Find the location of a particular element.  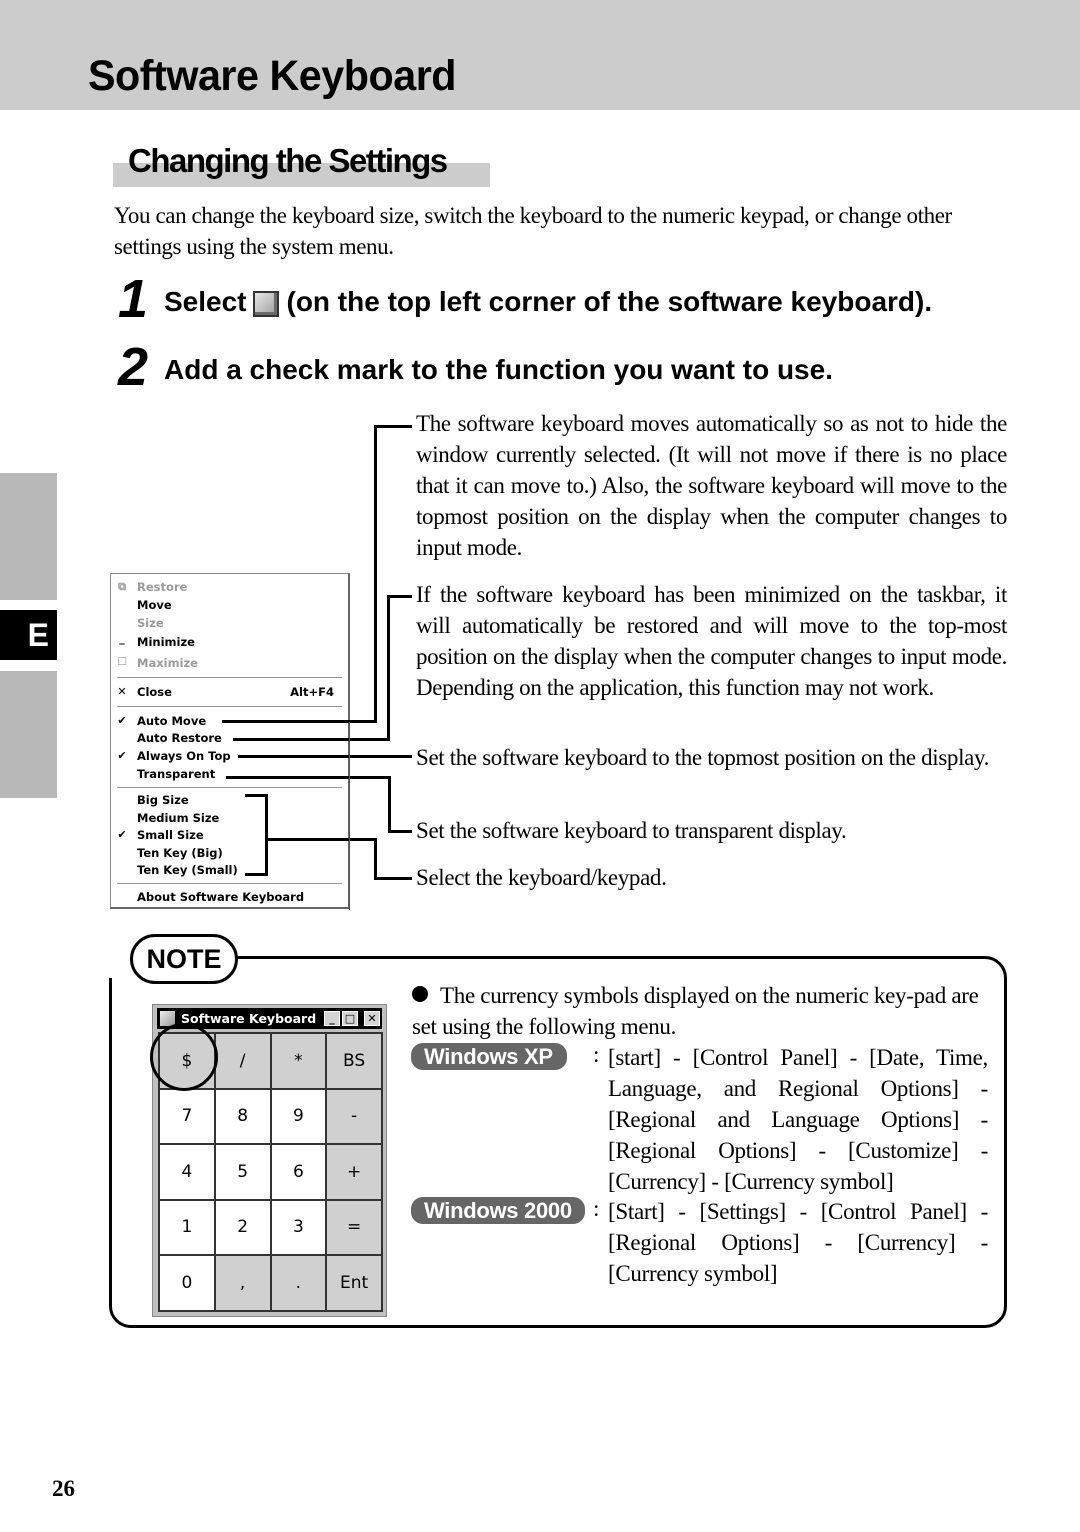

key-ent: Ent is located at coordinates (354, 1283).